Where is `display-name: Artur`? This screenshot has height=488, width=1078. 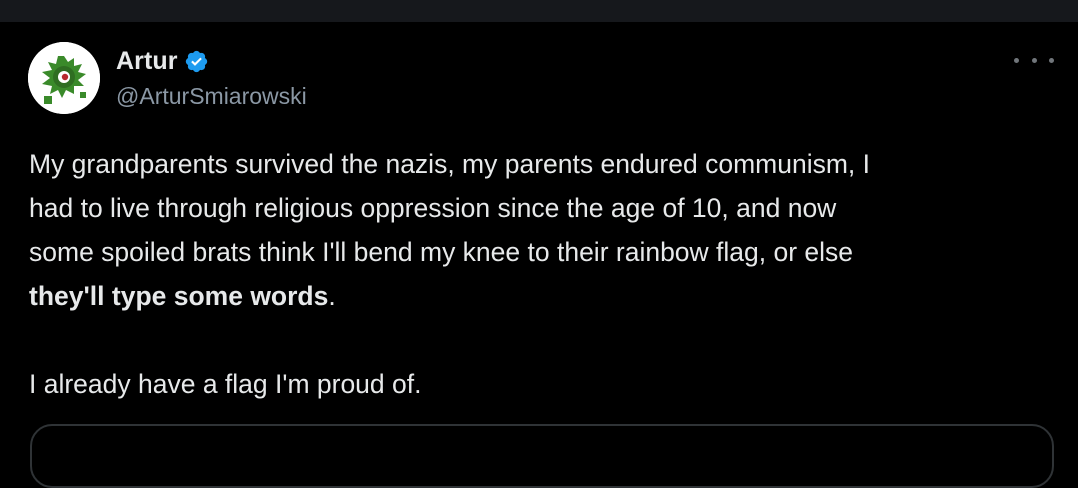 display-name: Artur is located at coordinates (147, 61).